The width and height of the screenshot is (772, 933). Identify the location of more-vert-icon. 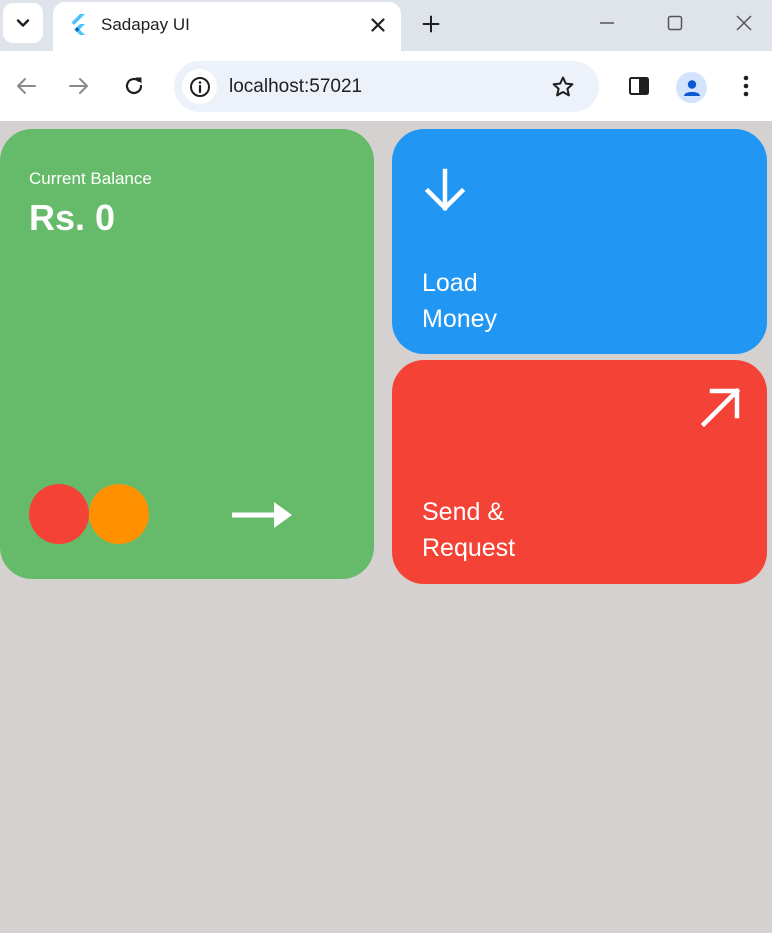
(746, 86).